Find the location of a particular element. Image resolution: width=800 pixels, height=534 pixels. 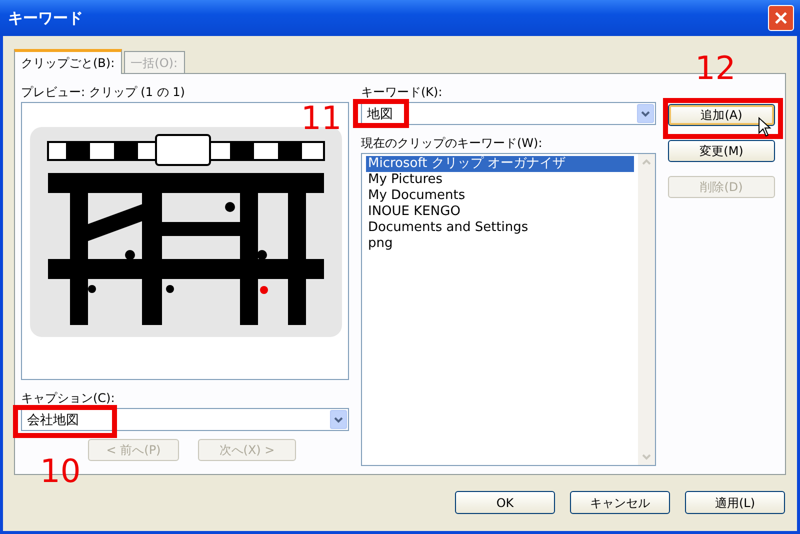

window-title: キーワード is located at coordinates (45, 18).